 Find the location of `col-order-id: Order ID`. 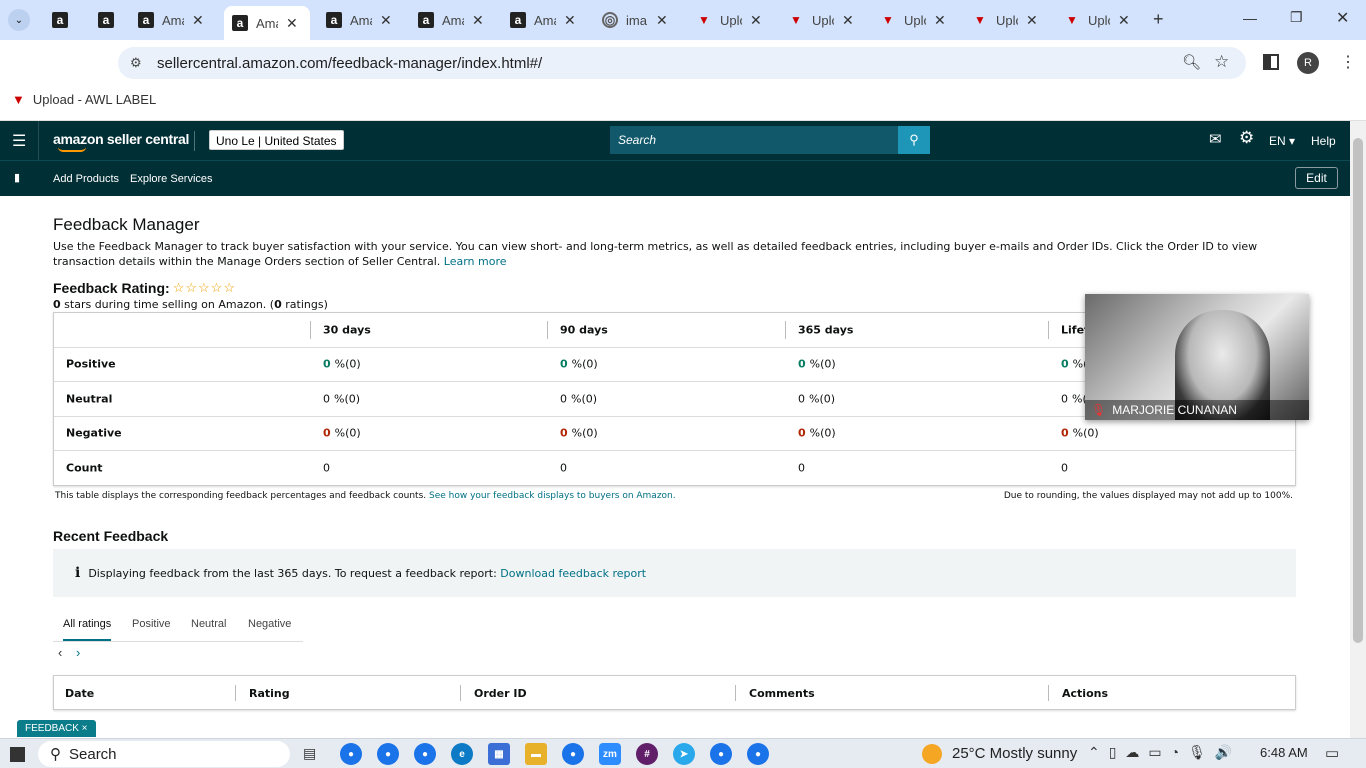

col-order-id: Order ID is located at coordinates (500, 693).